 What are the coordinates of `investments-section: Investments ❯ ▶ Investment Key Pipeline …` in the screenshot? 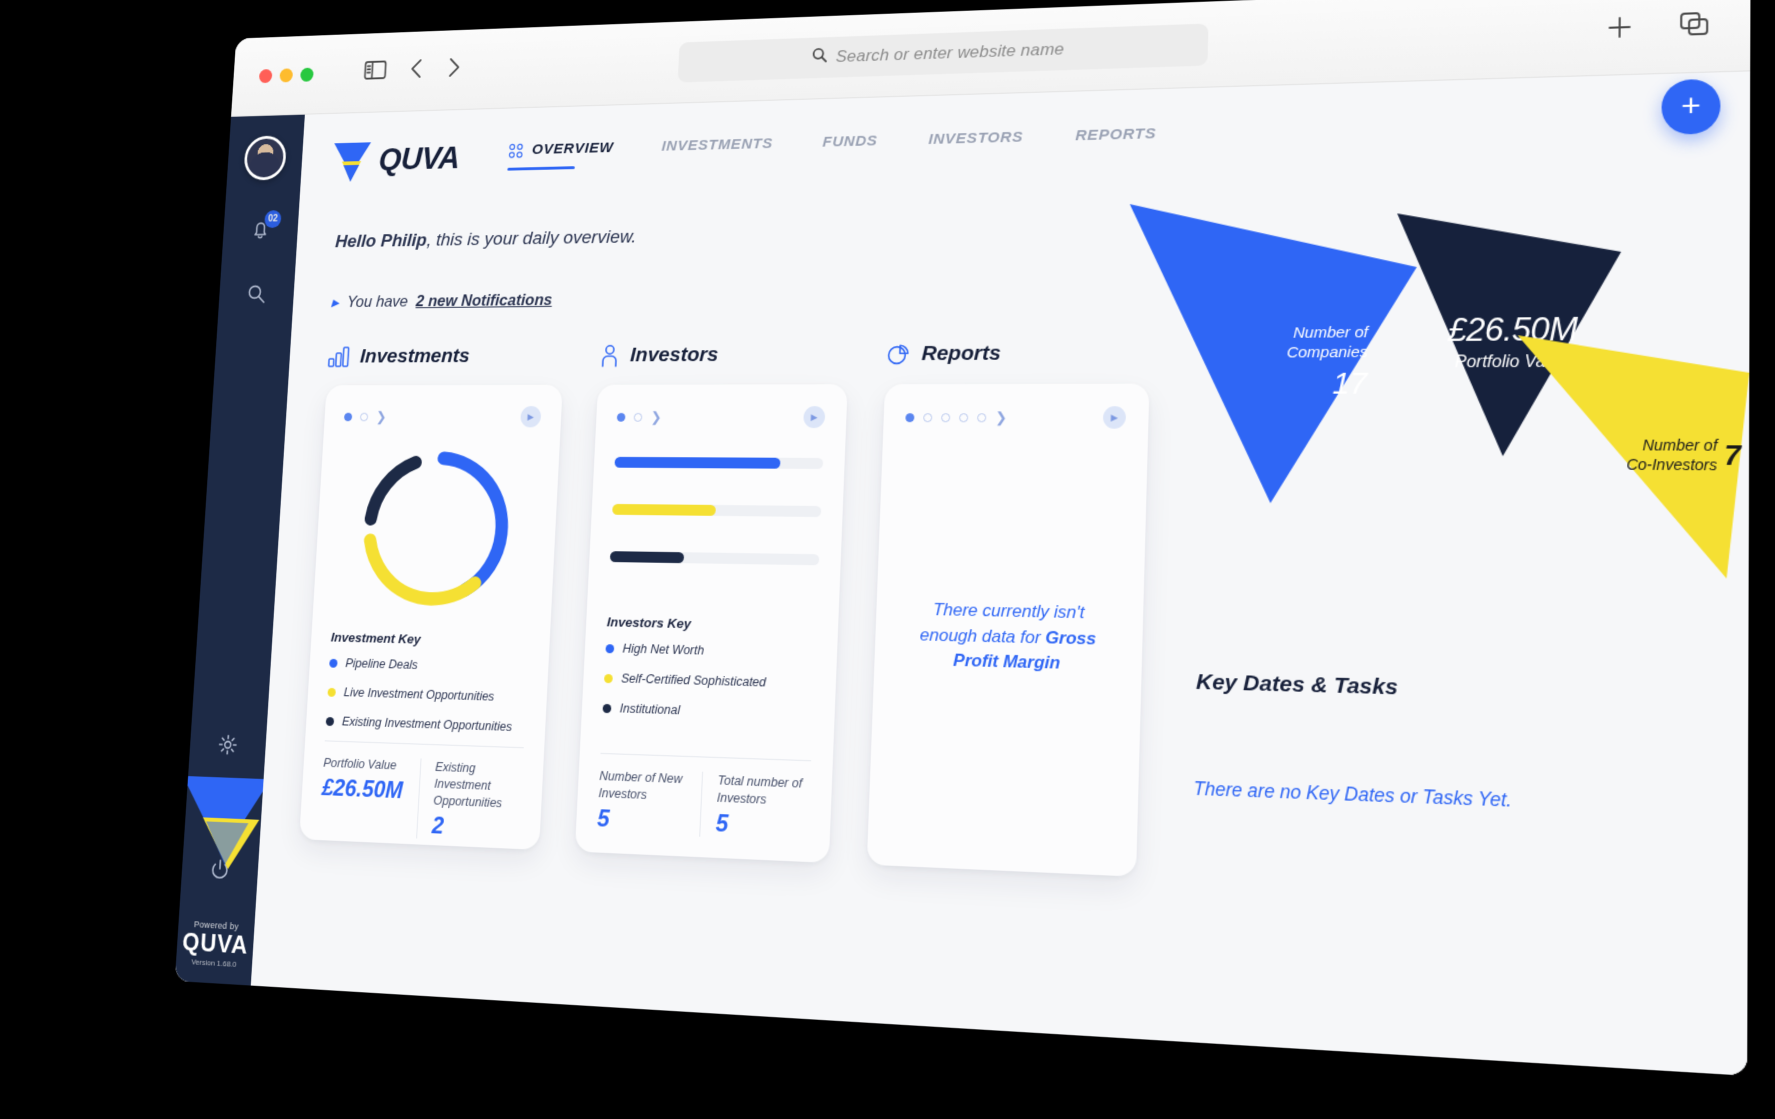 It's located at (432, 597).